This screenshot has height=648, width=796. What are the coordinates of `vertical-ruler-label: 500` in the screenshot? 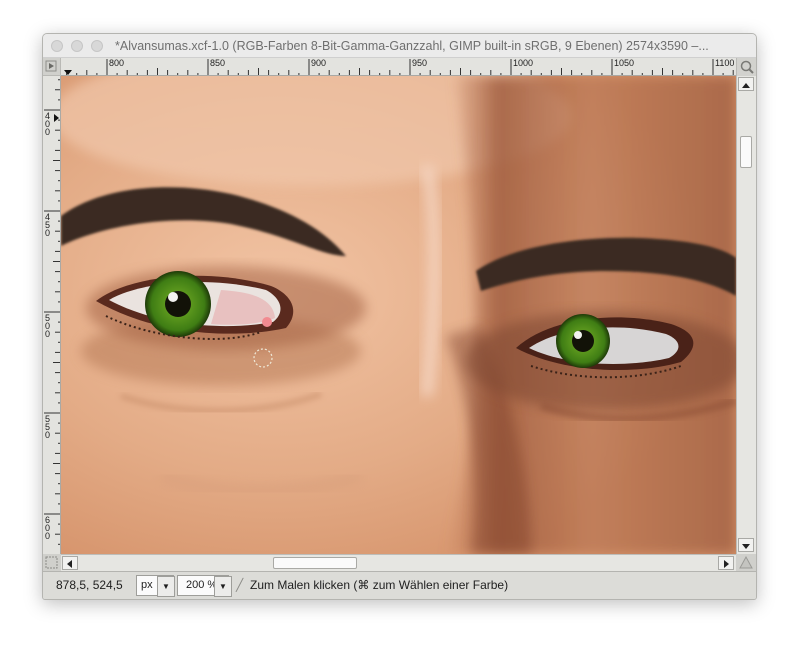 It's located at (47, 326).